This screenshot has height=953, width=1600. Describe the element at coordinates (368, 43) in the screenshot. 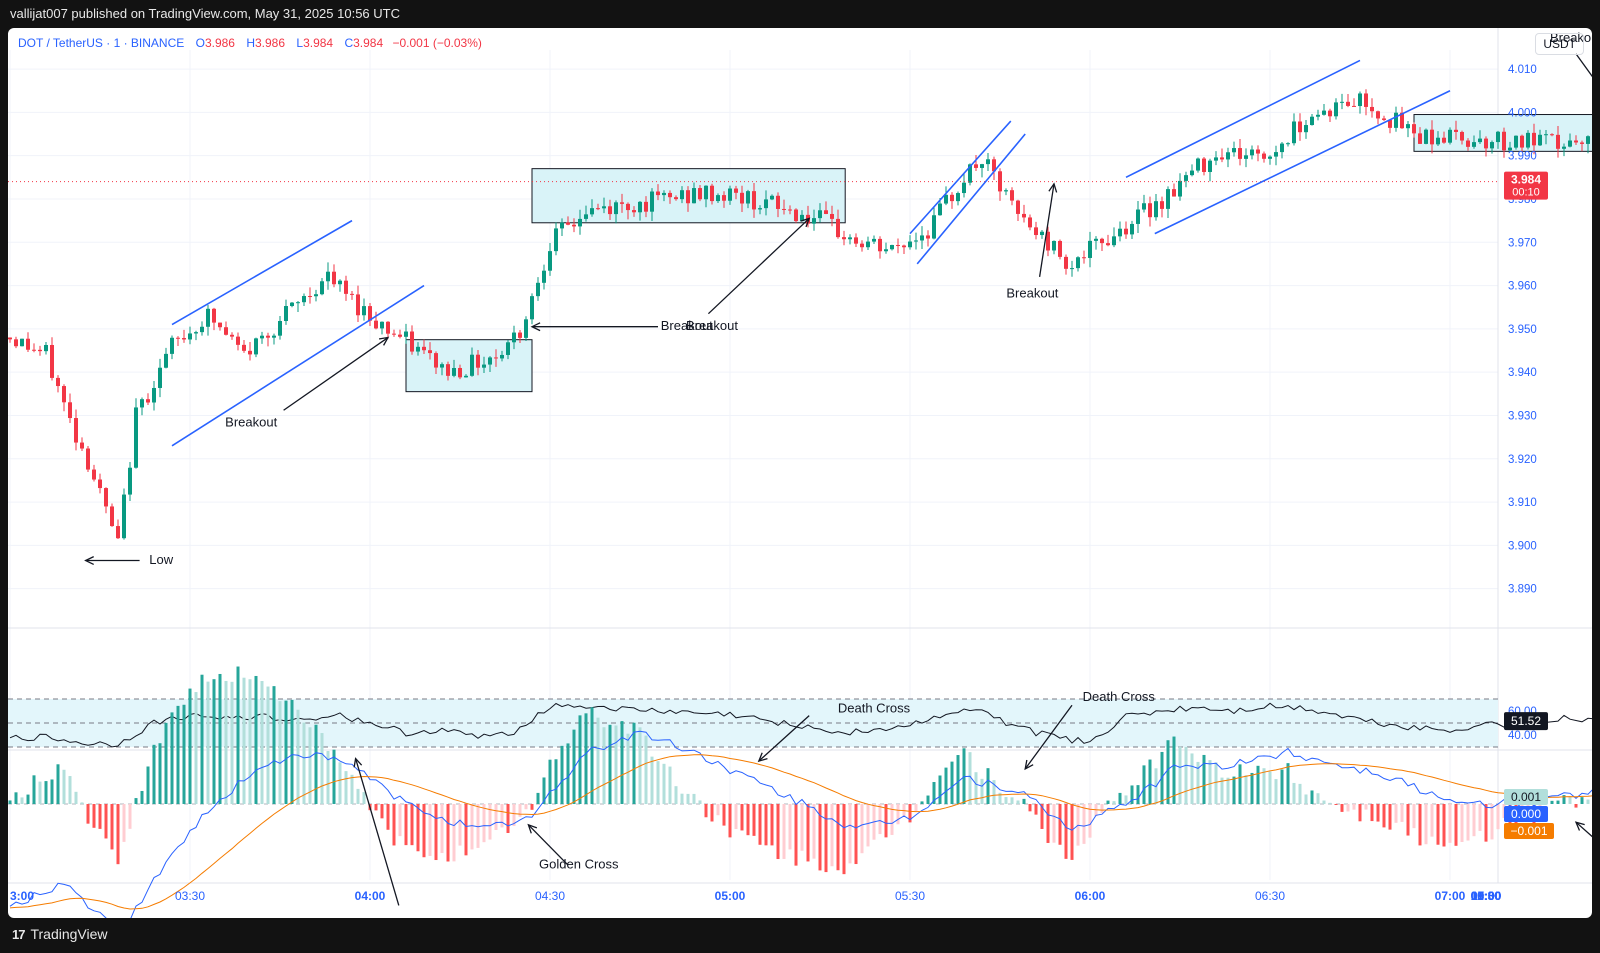

I see `close-value: 3.984` at that location.